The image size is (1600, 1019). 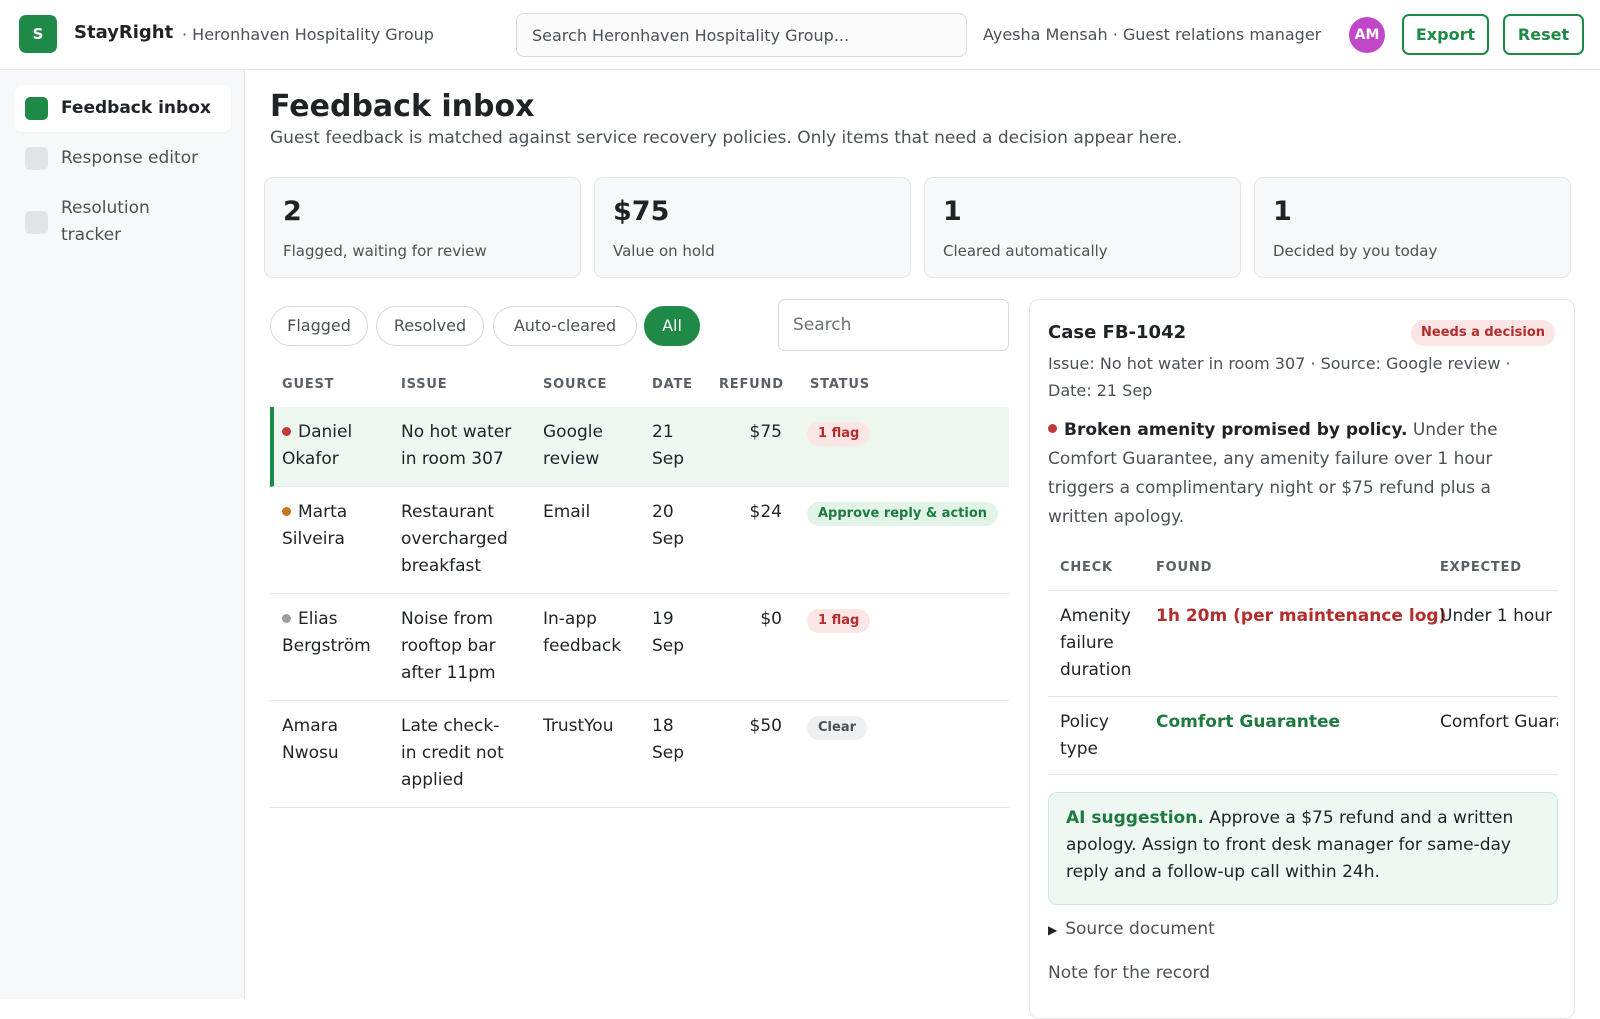 What do you see at coordinates (1412, 227) in the screenshot?
I see `stat-card-decided: 1 Decided by you today` at bounding box center [1412, 227].